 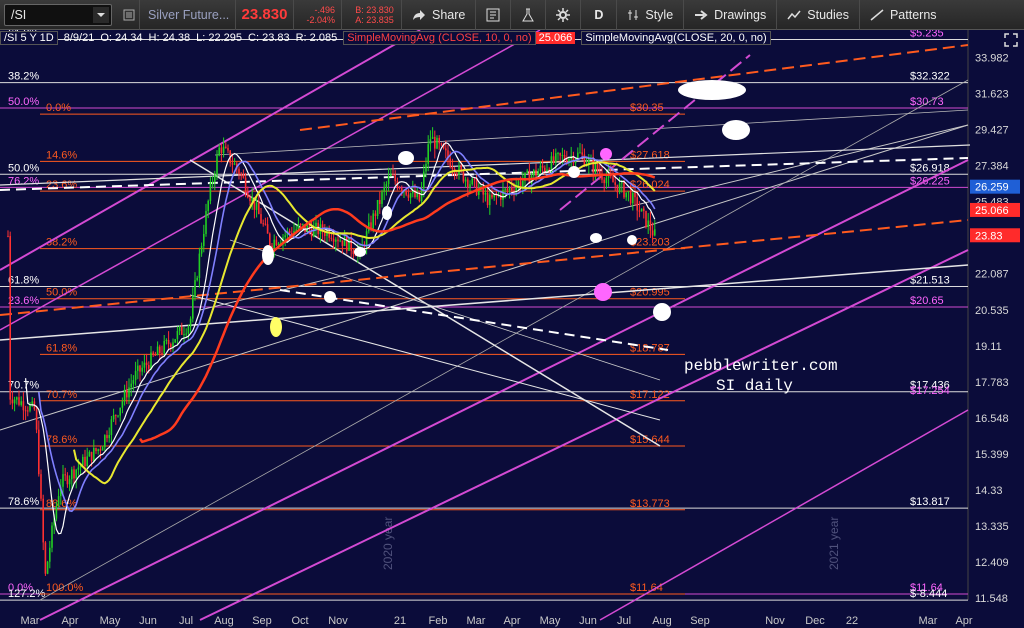 What do you see at coordinates (61, 155) in the screenshot?
I see `fib-label-inner: 14.6%` at bounding box center [61, 155].